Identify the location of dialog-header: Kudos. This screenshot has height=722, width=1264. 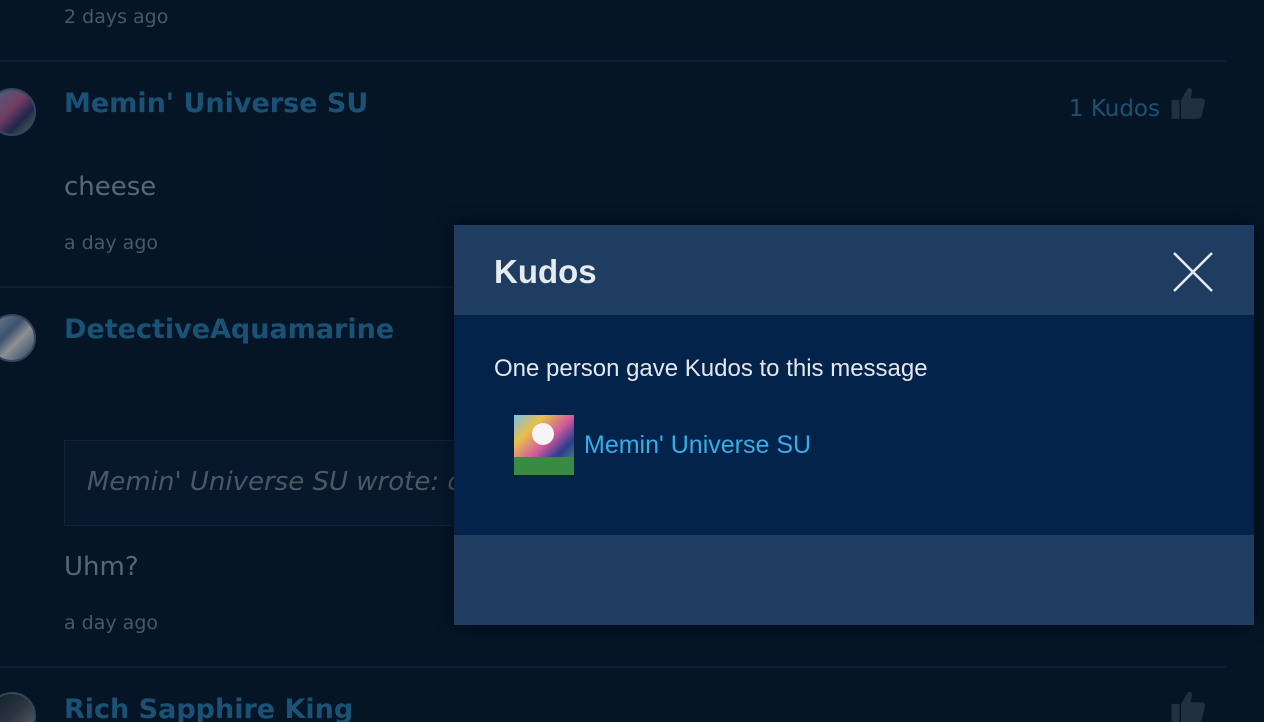
(854, 270).